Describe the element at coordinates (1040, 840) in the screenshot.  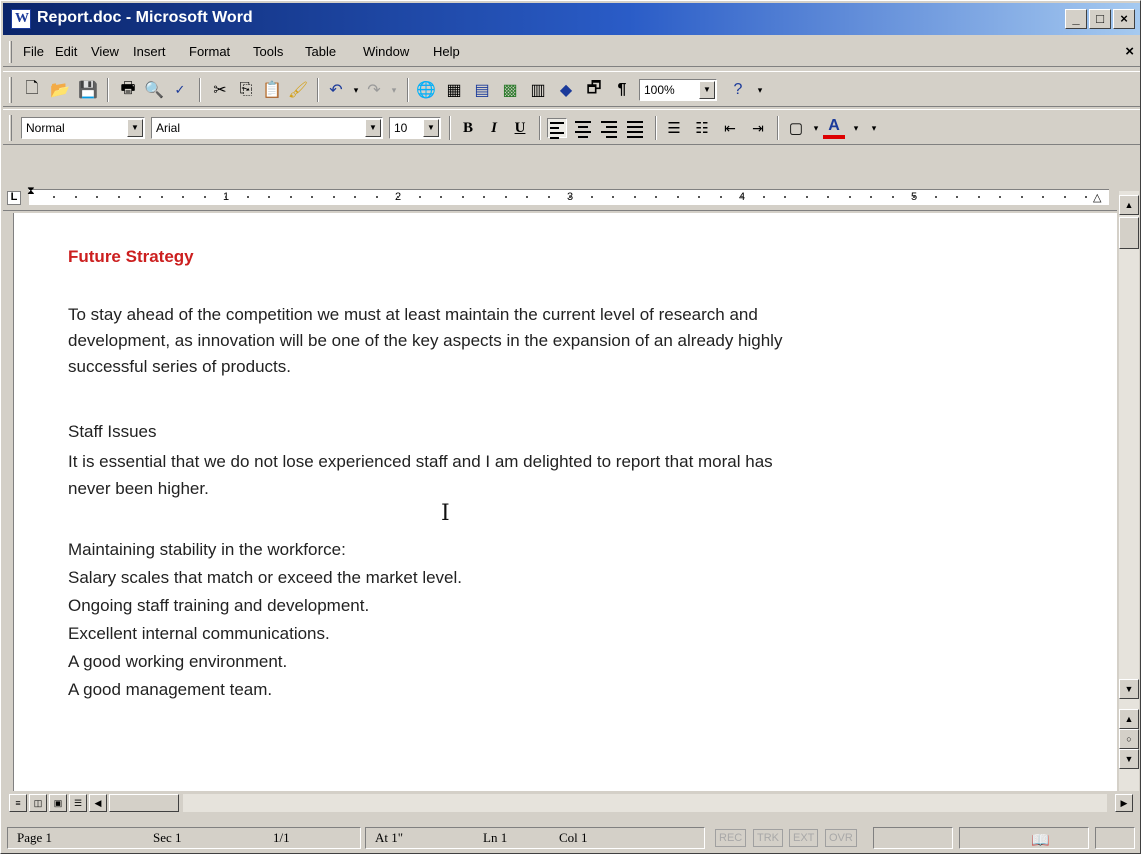
I see `spelling-grammar-status-icon: 📖` at that location.